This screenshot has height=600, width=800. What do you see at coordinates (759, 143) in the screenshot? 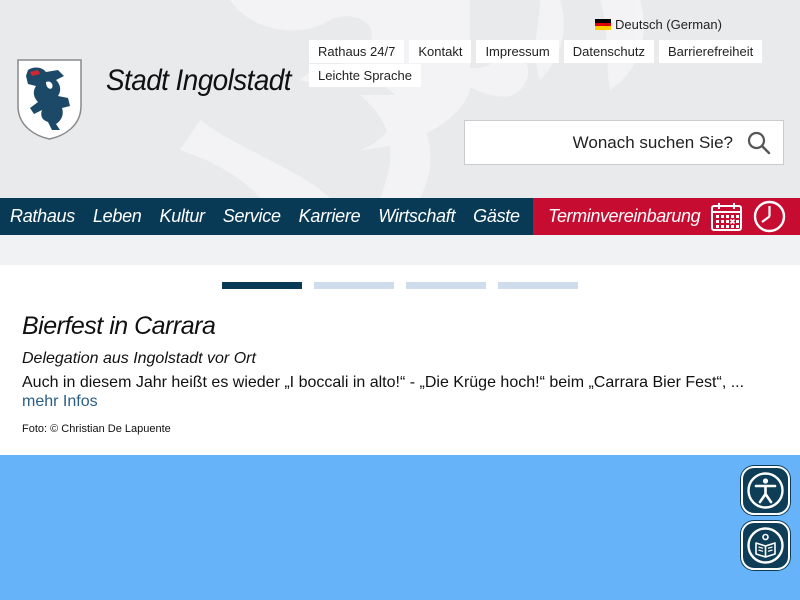
I see `search-icon` at bounding box center [759, 143].